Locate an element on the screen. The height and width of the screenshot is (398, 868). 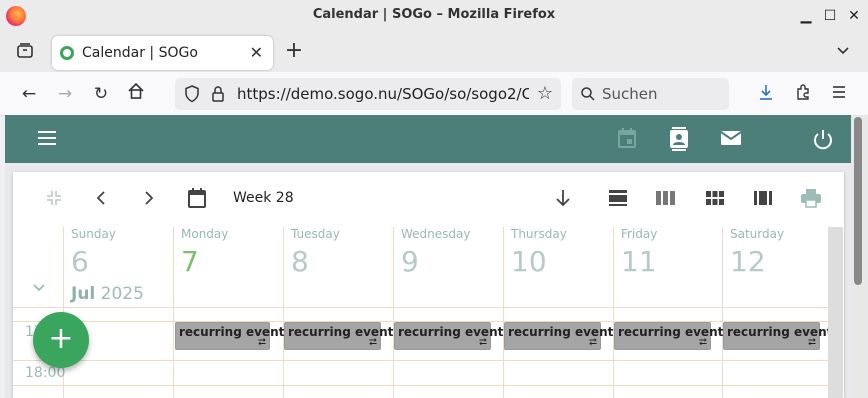
tab-close-icon: ✕ is located at coordinates (256, 52).